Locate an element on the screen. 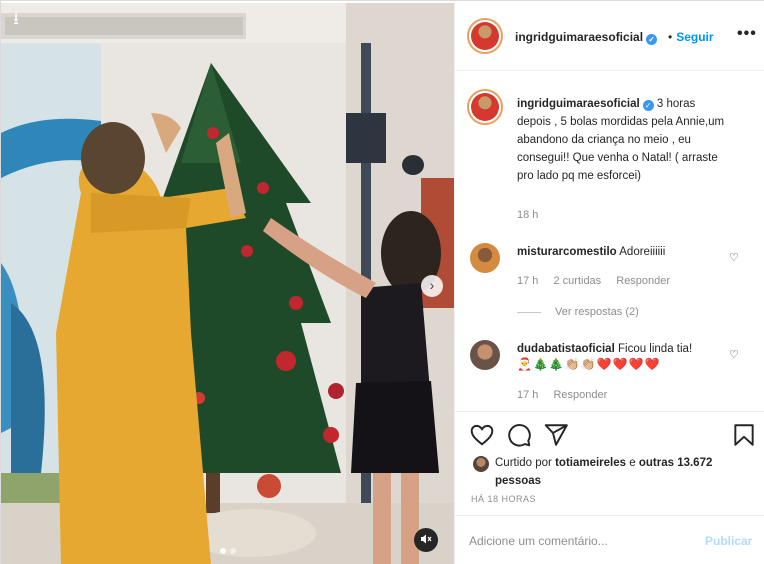 The image size is (764, 564). follow-button: Seguir is located at coordinates (694, 37).